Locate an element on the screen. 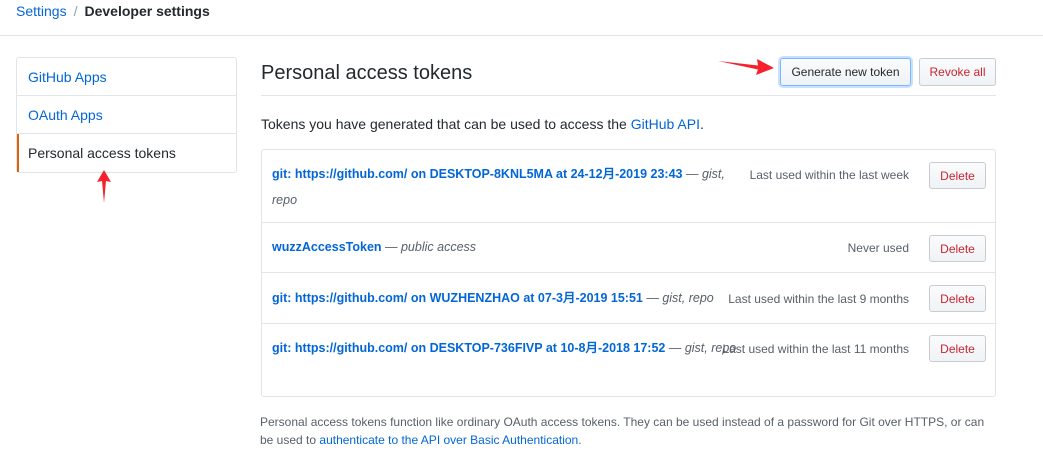 The height and width of the screenshot is (456, 1043). generate-new-token-button: Generate new token is located at coordinates (845, 72).